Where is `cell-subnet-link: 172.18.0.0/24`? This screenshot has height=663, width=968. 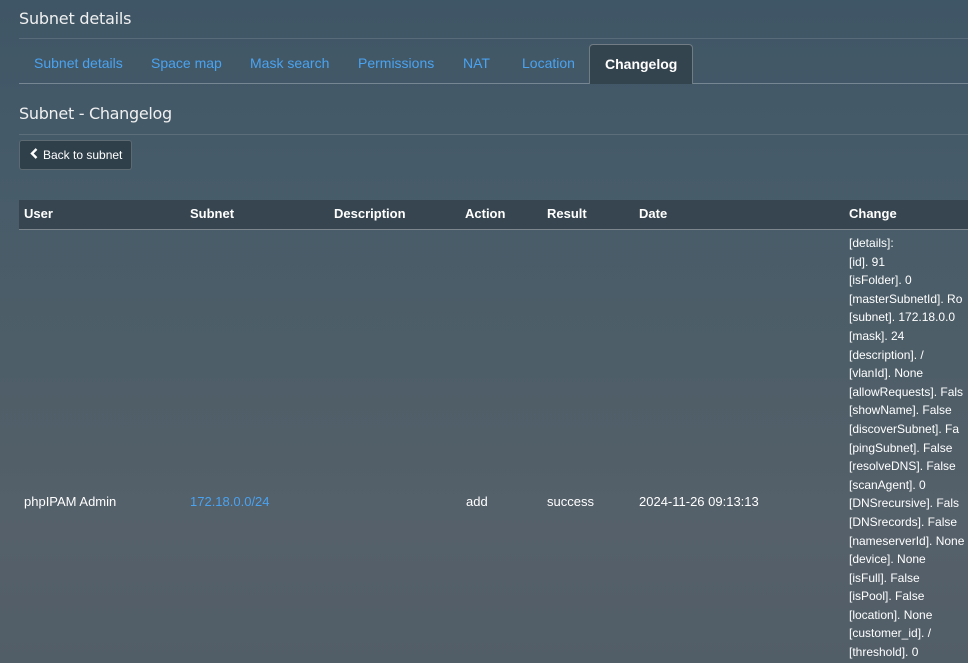
cell-subnet-link: 172.18.0.0/24 is located at coordinates (230, 501).